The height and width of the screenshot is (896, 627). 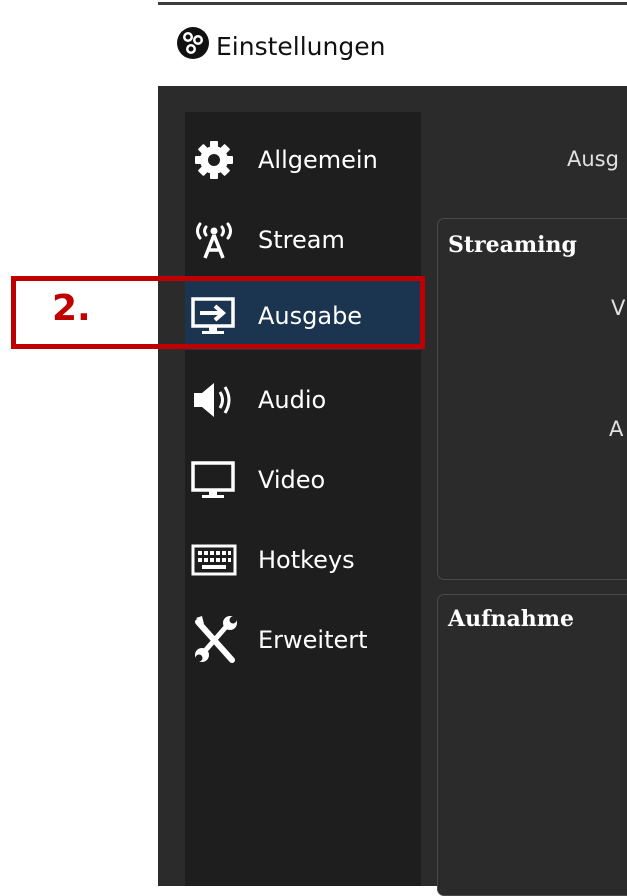 I want to click on obs-logo-icon, so click(x=193, y=43).